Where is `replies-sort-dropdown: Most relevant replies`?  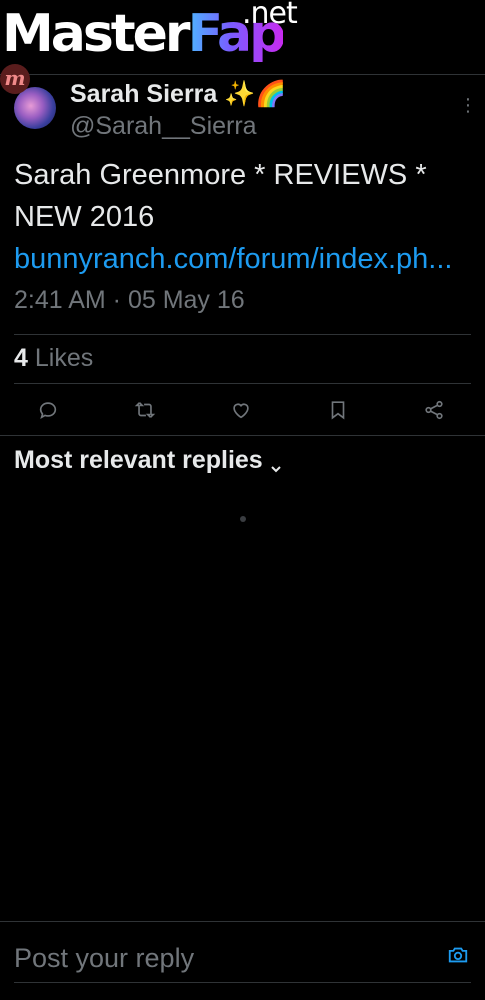
replies-sort-dropdown: Most relevant replies is located at coordinates (148, 460).